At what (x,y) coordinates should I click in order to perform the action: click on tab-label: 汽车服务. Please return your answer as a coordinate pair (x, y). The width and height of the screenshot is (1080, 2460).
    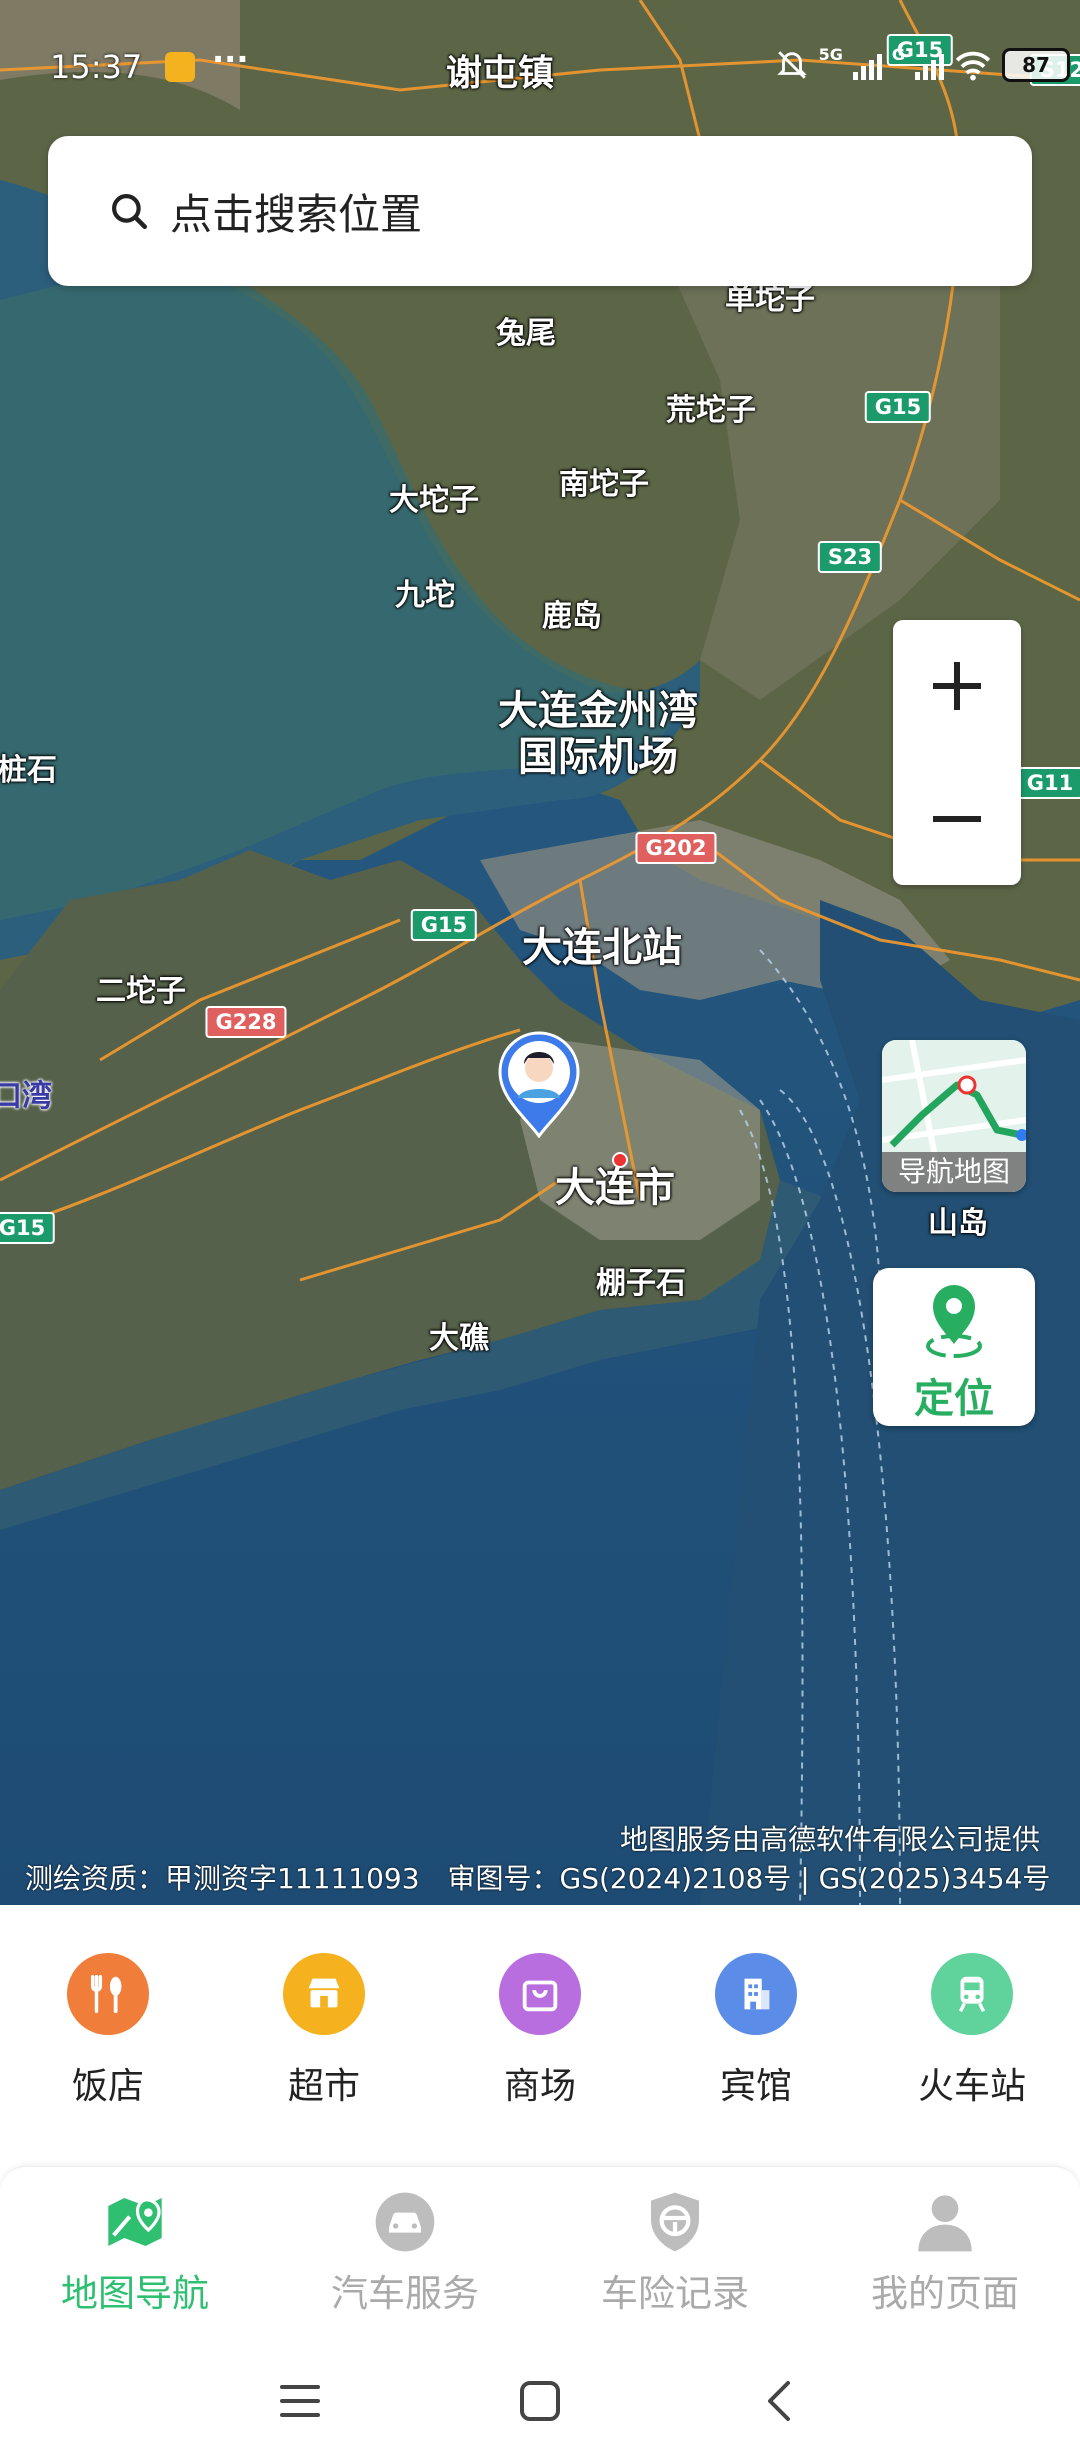
    Looking at the image, I should click on (405, 2293).